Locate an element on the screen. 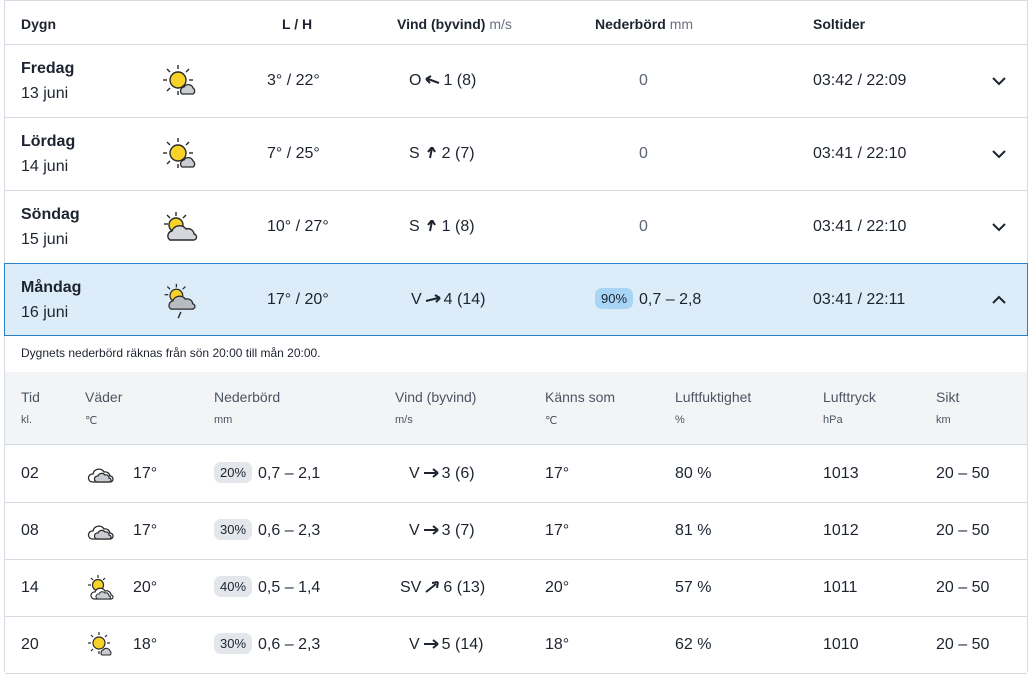 This screenshot has width=1029, height=674. col-header-time: Tid is located at coordinates (30, 397).